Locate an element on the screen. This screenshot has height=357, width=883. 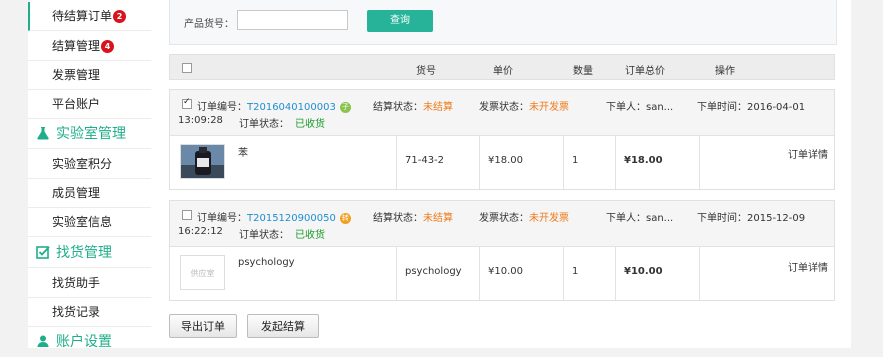
sidebar-item-find-history: 找货记录 is located at coordinates (89, 312).